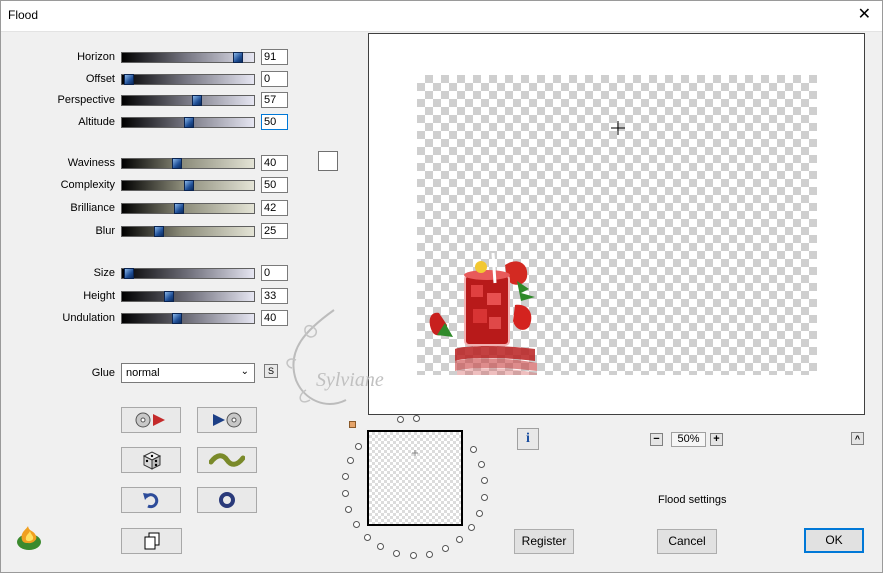  What do you see at coordinates (188, 373) in the screenshot?
I see `glue-select: normal ⌄` at bounding box center [188, 373].